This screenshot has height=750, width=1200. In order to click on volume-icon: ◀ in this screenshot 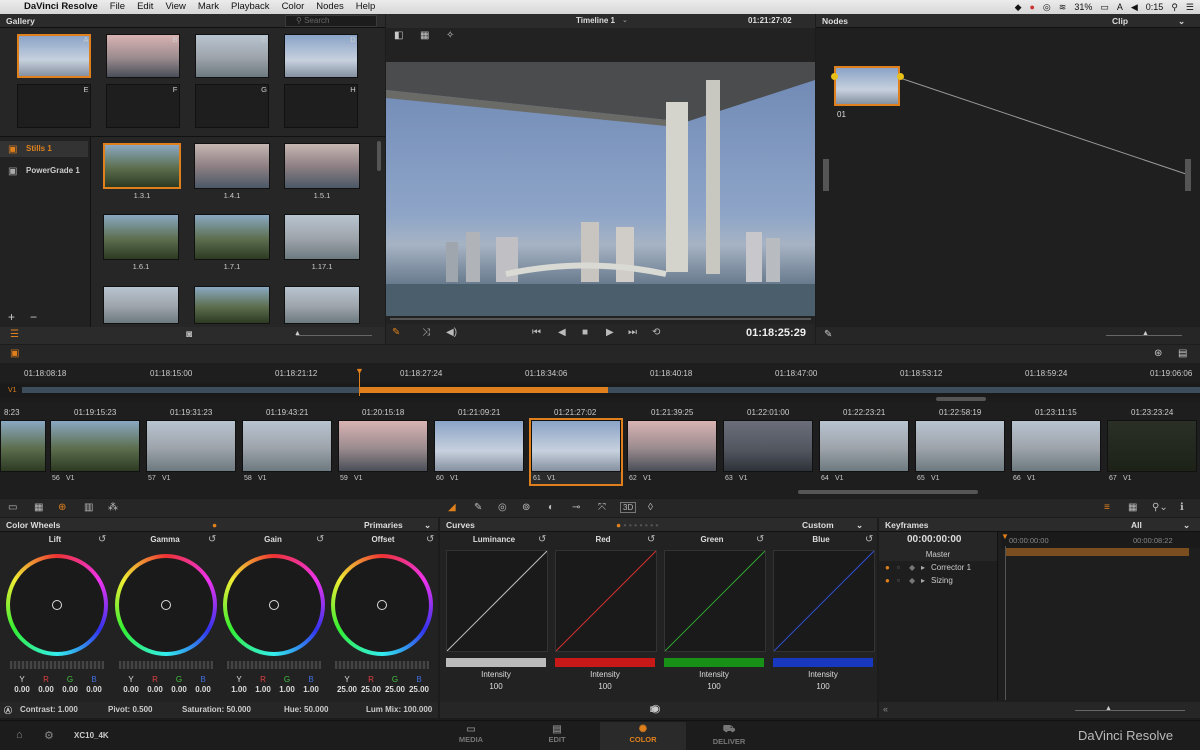, I will do `click(1134, 7)`.